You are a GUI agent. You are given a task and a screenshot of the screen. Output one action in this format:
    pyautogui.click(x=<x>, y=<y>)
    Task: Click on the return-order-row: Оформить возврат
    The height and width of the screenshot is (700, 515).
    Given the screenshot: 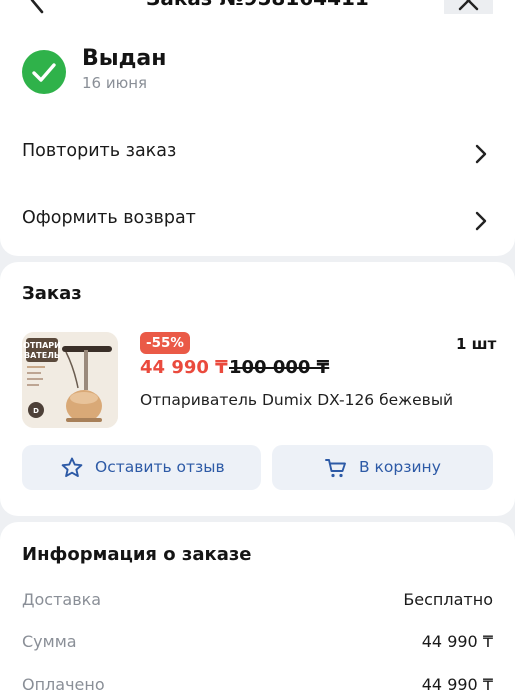 What is the action you would take?
    pyautogui.click(x=257, y=220)
    